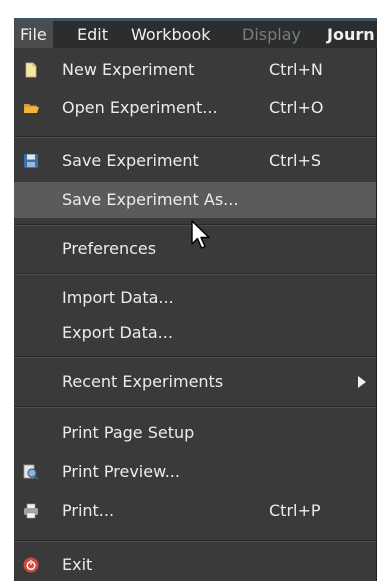 Image resolution: width=377 pixels, height=583 pixels. I want to click on print-item: Print... Ctrl+P, so click(195, 511).